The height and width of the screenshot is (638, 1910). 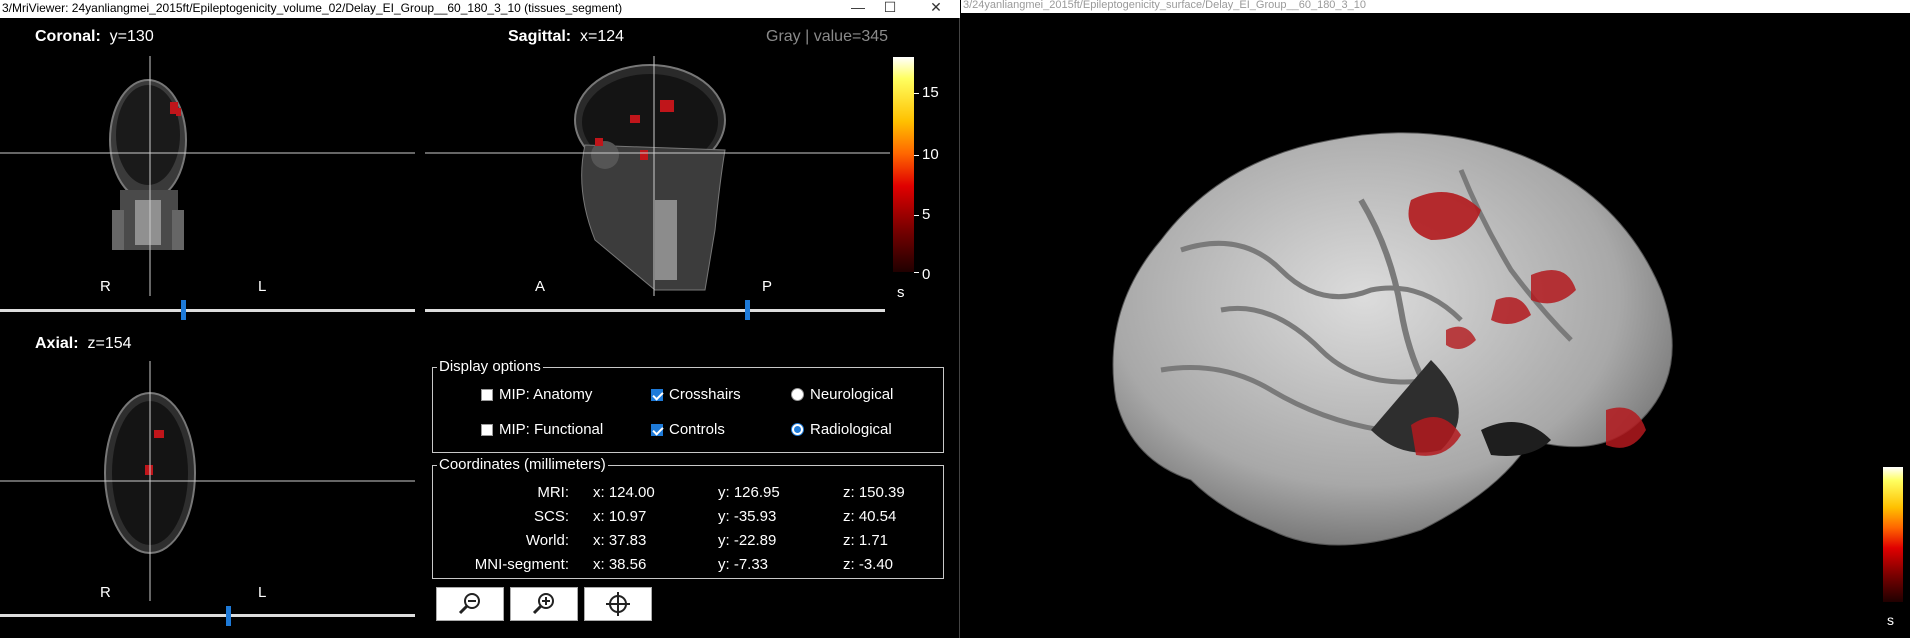 I want to click on coord-label: MNI-segment:, so click(x=521, y=564).